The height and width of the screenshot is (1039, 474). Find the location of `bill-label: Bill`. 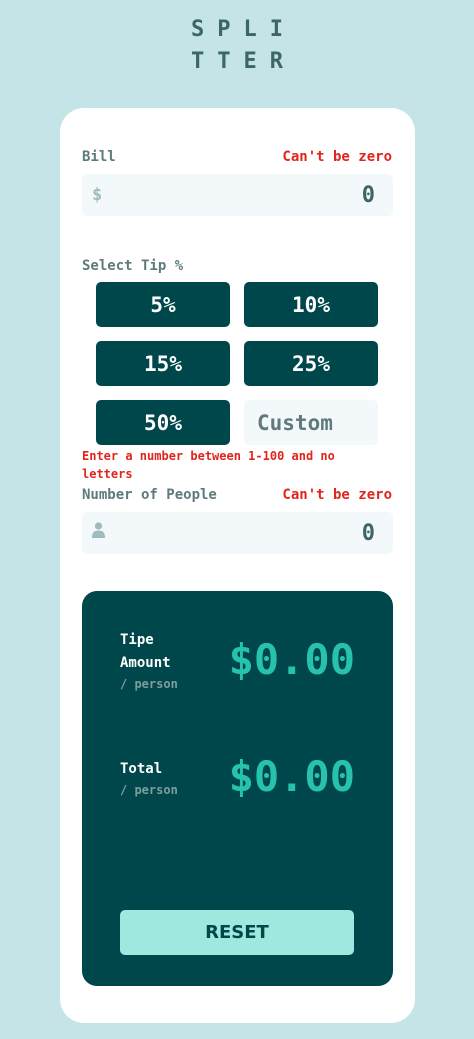

bill-label: Bill is located at coordinates (99, 157).